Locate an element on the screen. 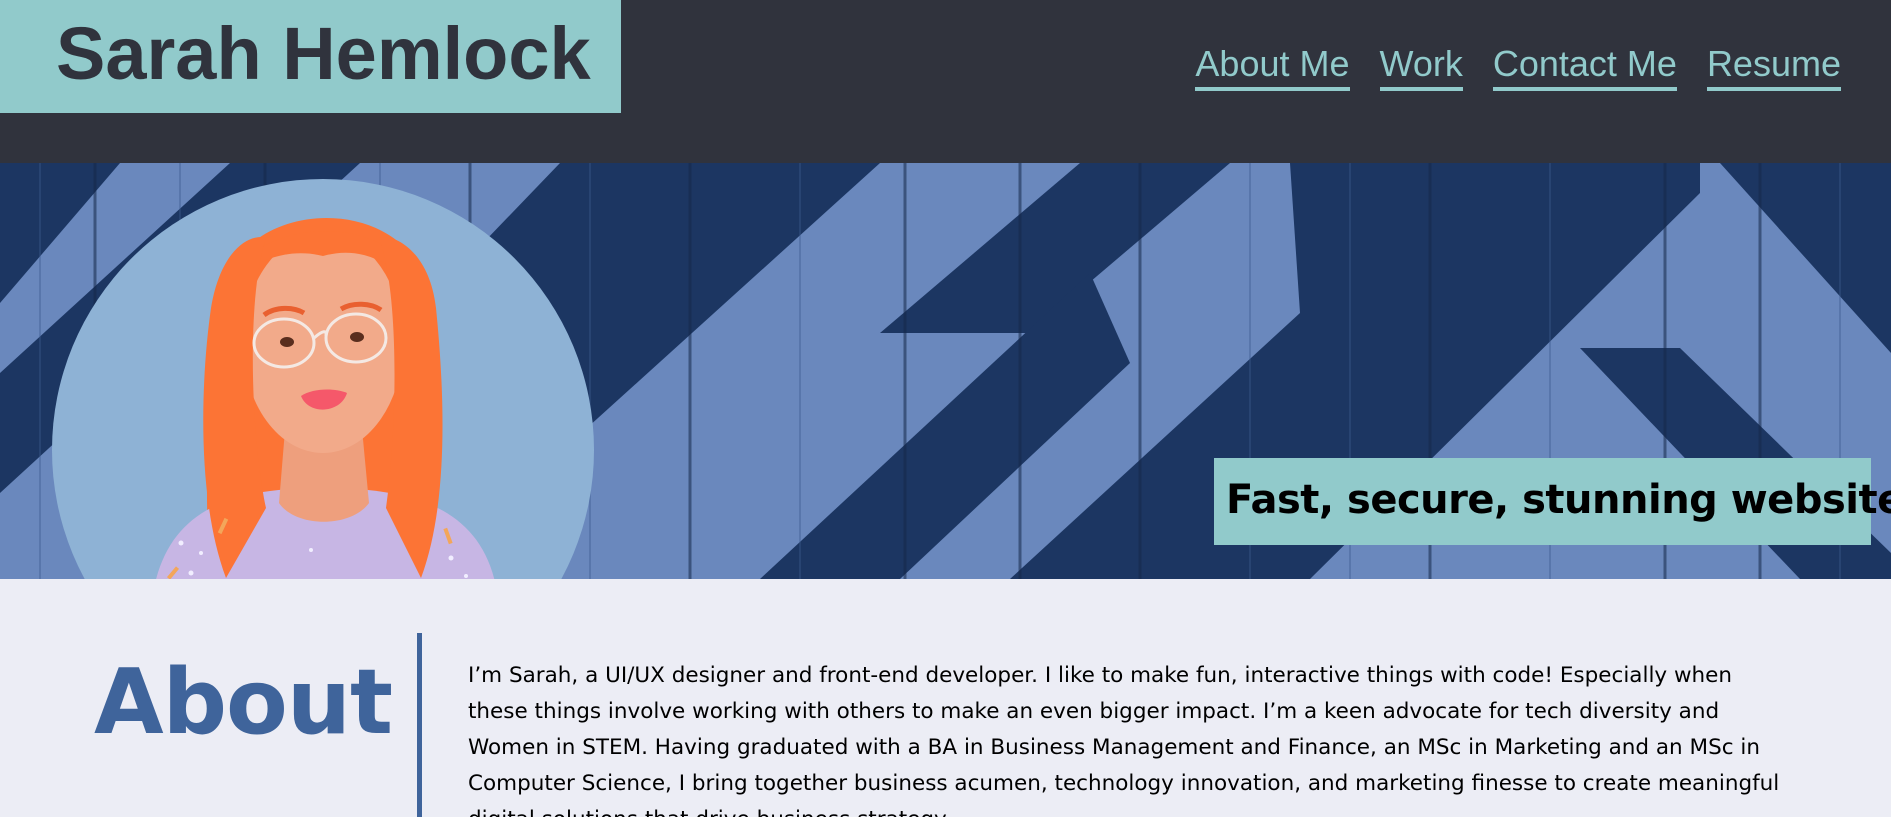 The height and width of the screenshot is (817, 1891). nav-link-resume: Resume is located at coordinates (1773, 66).